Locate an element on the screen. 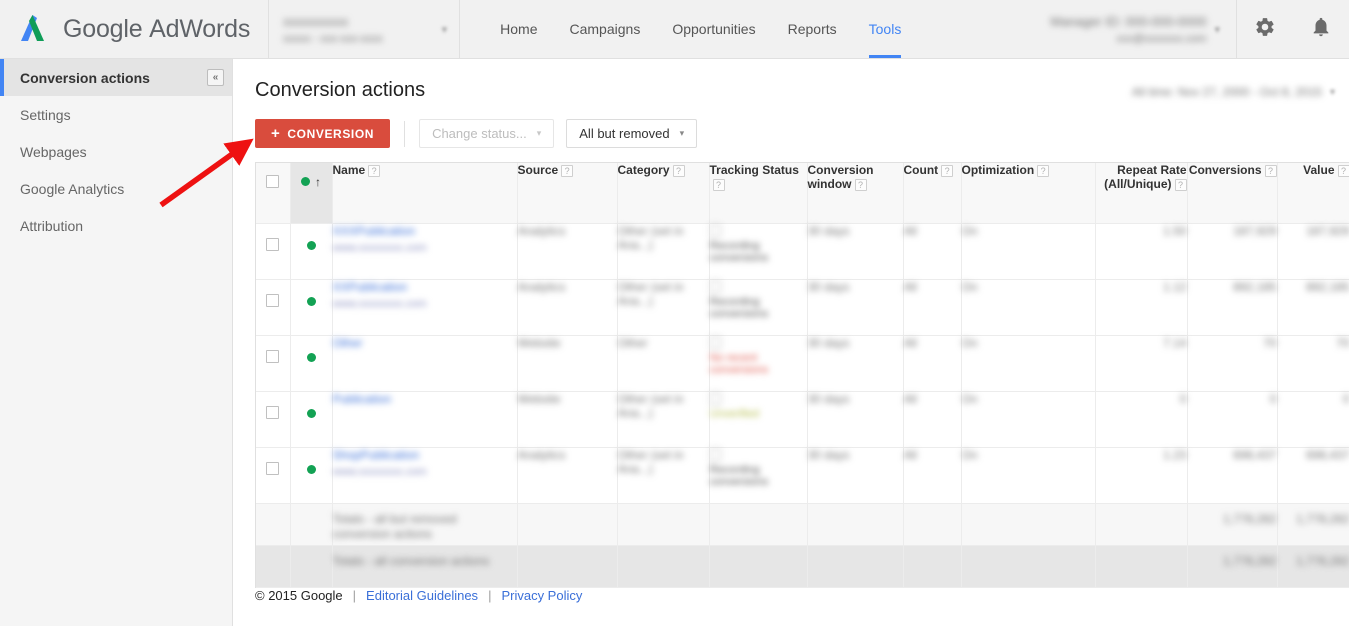 Image resolution: width=1349 pixels, height=626 pixels. totals-spacer-cell is located at coordinates (311, 524).